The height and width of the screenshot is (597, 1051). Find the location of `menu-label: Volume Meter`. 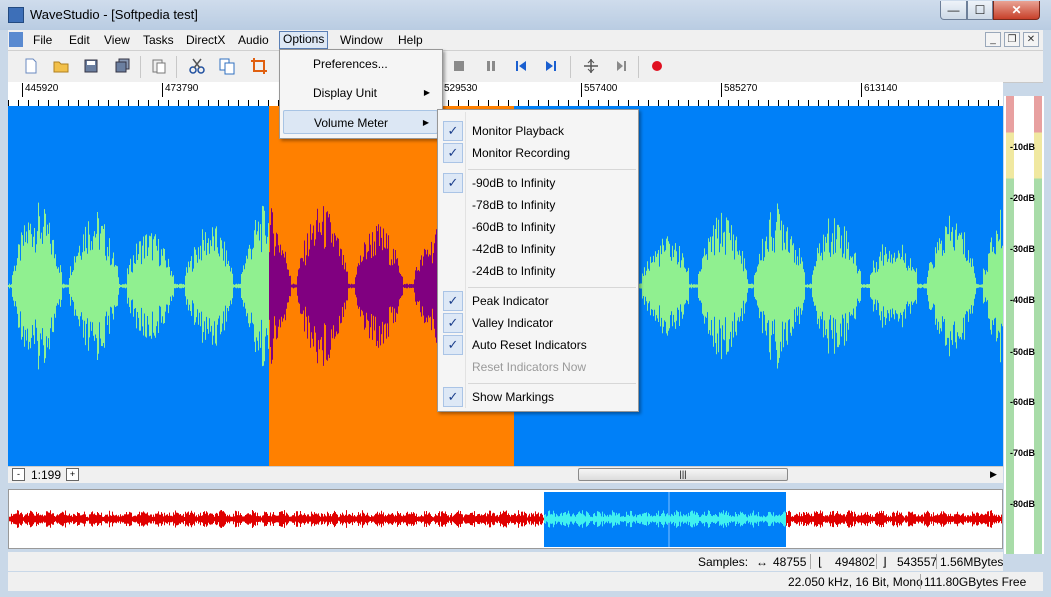

menu-label: Volume Meter is located at coordinates (351, 123).